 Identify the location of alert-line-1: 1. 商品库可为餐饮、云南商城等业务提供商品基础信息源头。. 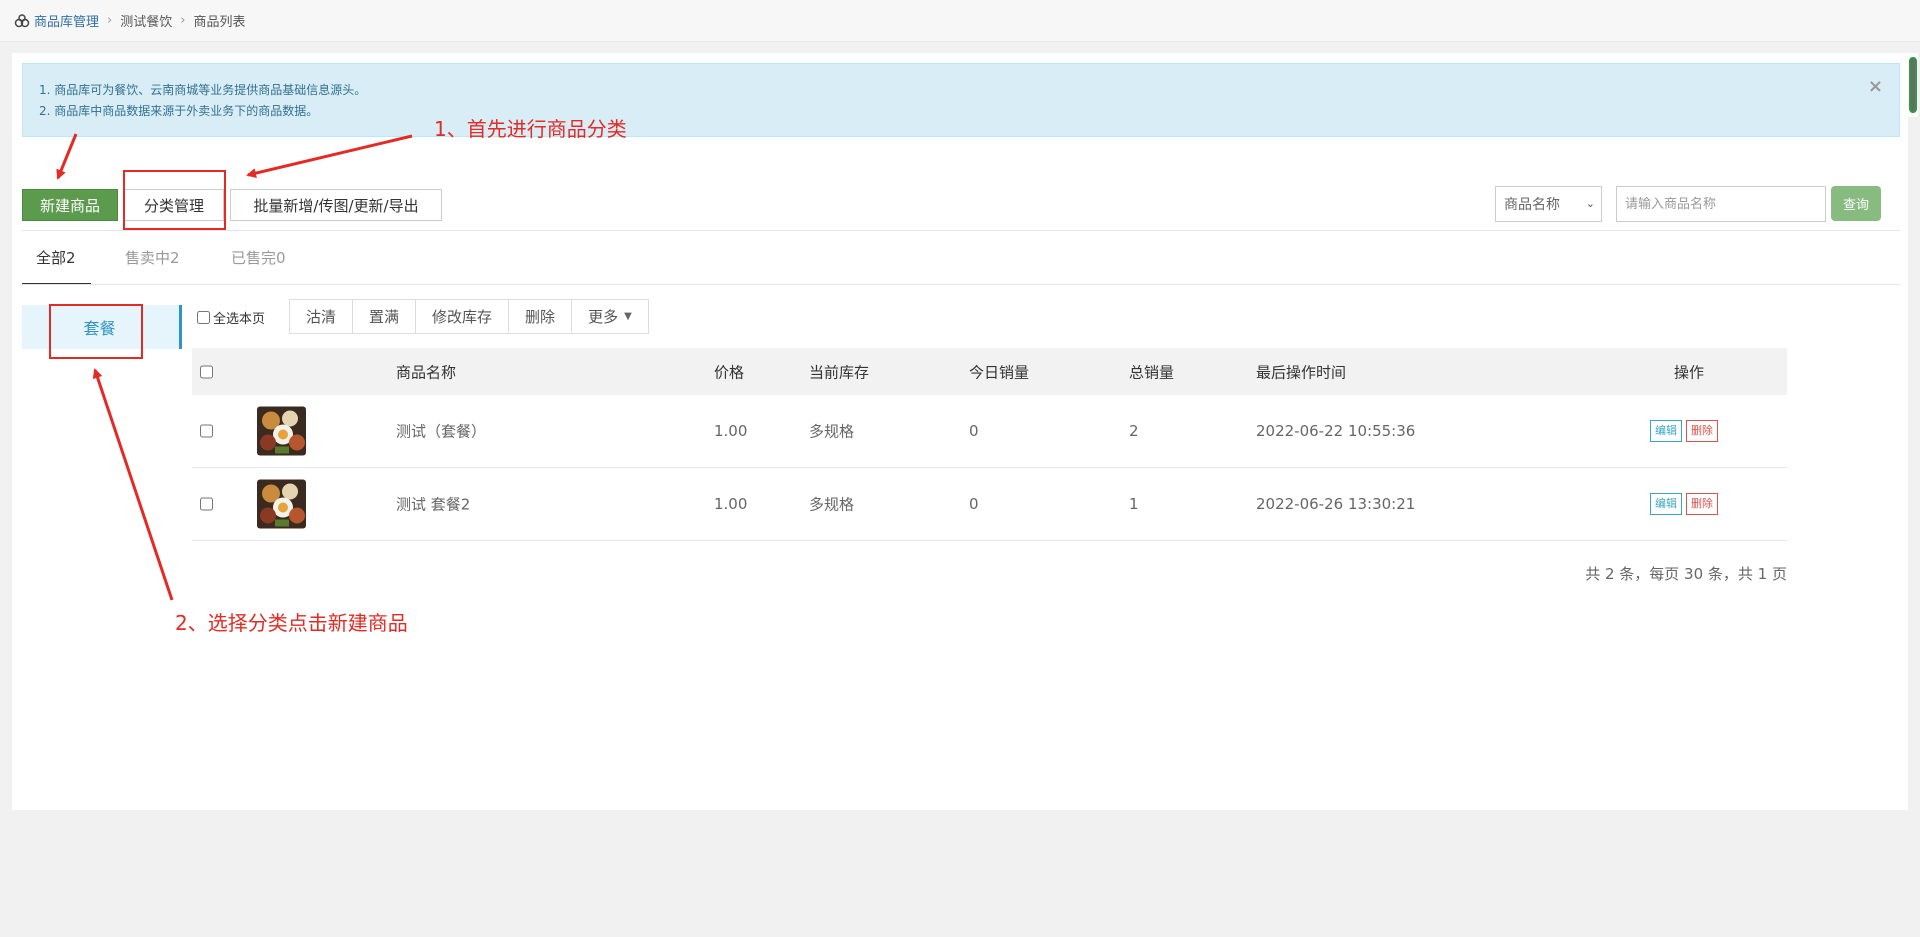
(203, 90).